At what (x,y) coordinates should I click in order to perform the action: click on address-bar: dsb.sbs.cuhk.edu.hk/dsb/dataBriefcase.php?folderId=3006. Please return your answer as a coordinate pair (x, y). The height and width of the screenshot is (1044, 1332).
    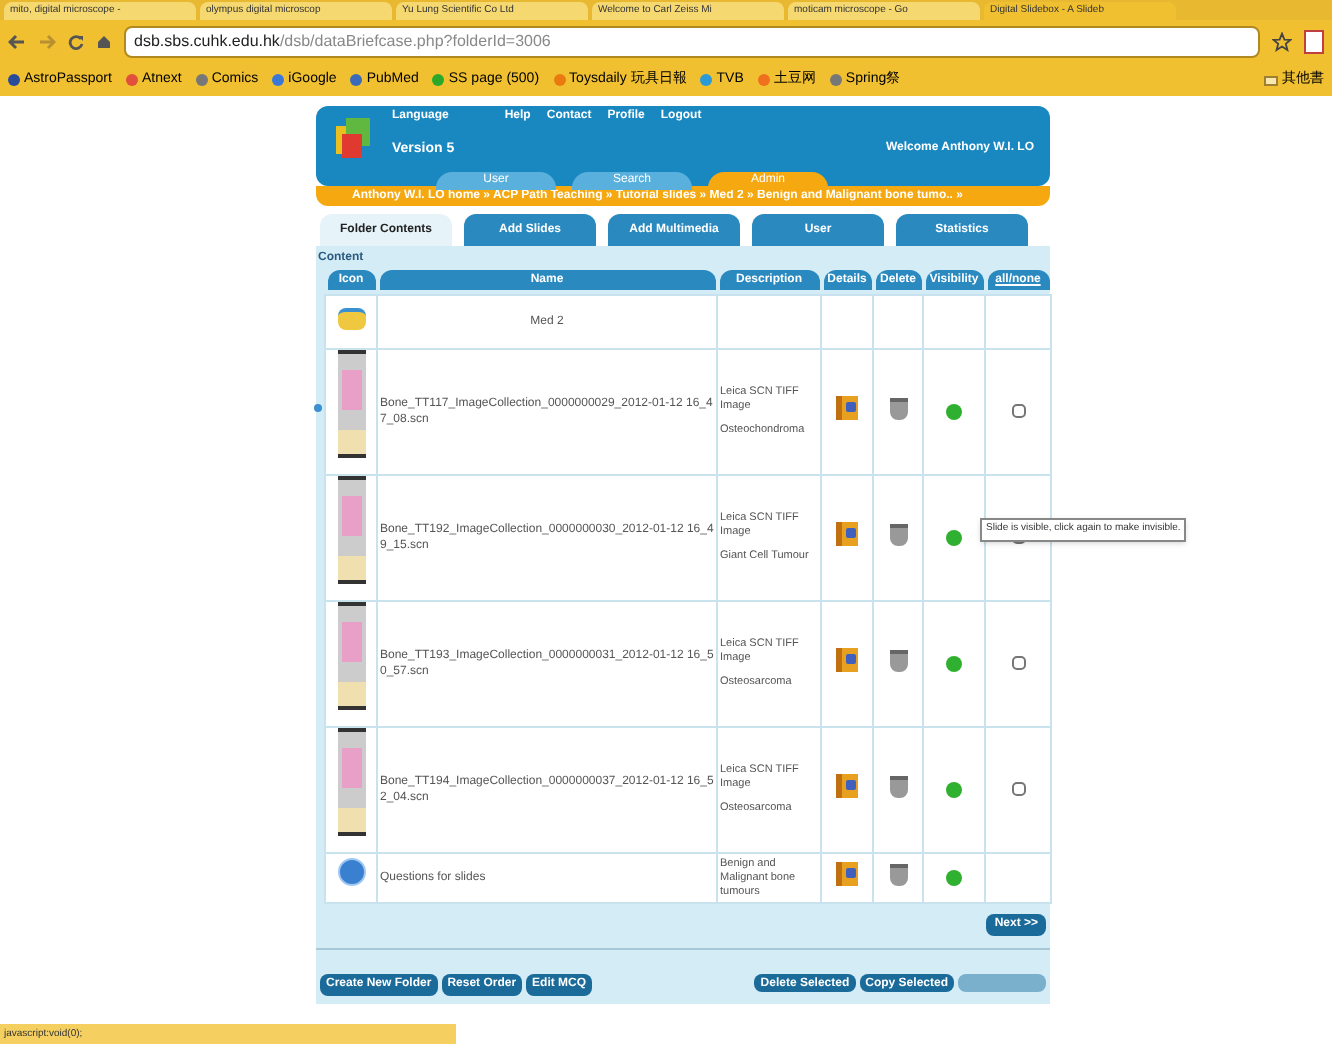
    Looking at the image, I should click on (692, 42).